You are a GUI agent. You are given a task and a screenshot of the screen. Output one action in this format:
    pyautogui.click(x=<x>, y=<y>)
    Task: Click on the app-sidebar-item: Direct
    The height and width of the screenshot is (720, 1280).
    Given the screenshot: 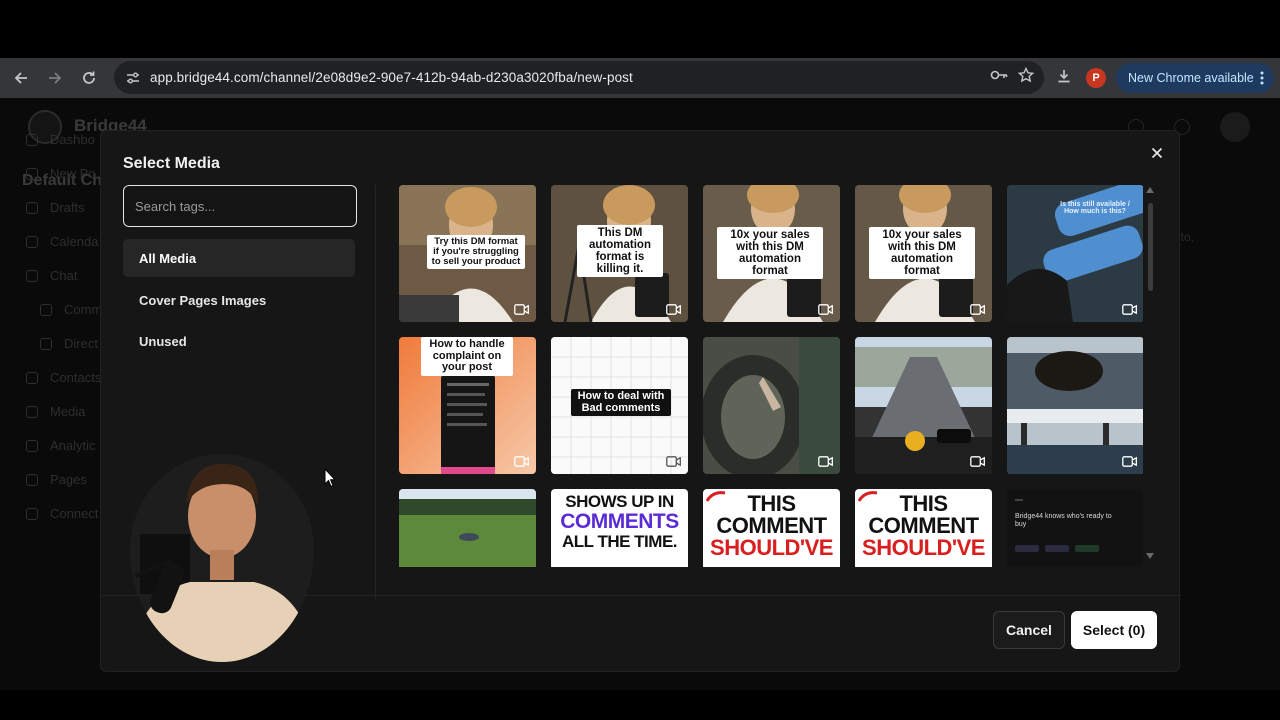 What is the action you would take?
    pyautogui.click(x=69, y=343)
    